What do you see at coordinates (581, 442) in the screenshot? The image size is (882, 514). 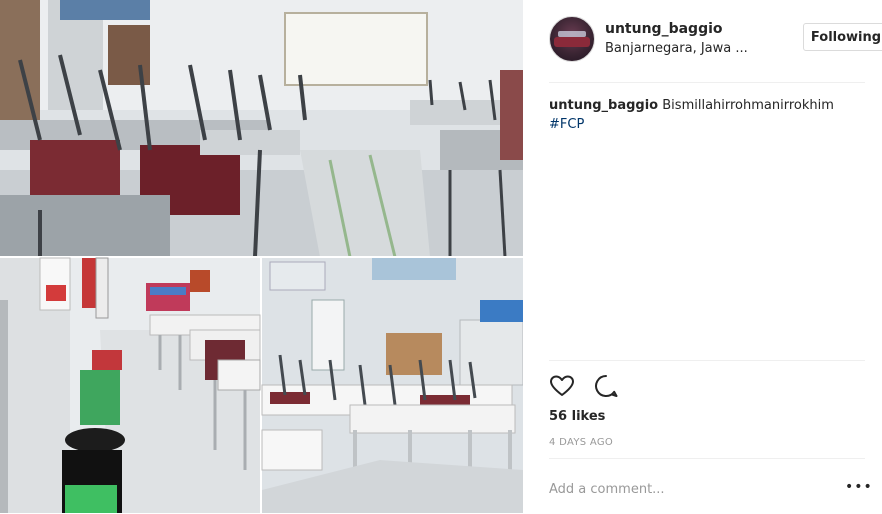 I see `post-timestamp: 4 DAYS AGO` at bounding box center [581, 442].